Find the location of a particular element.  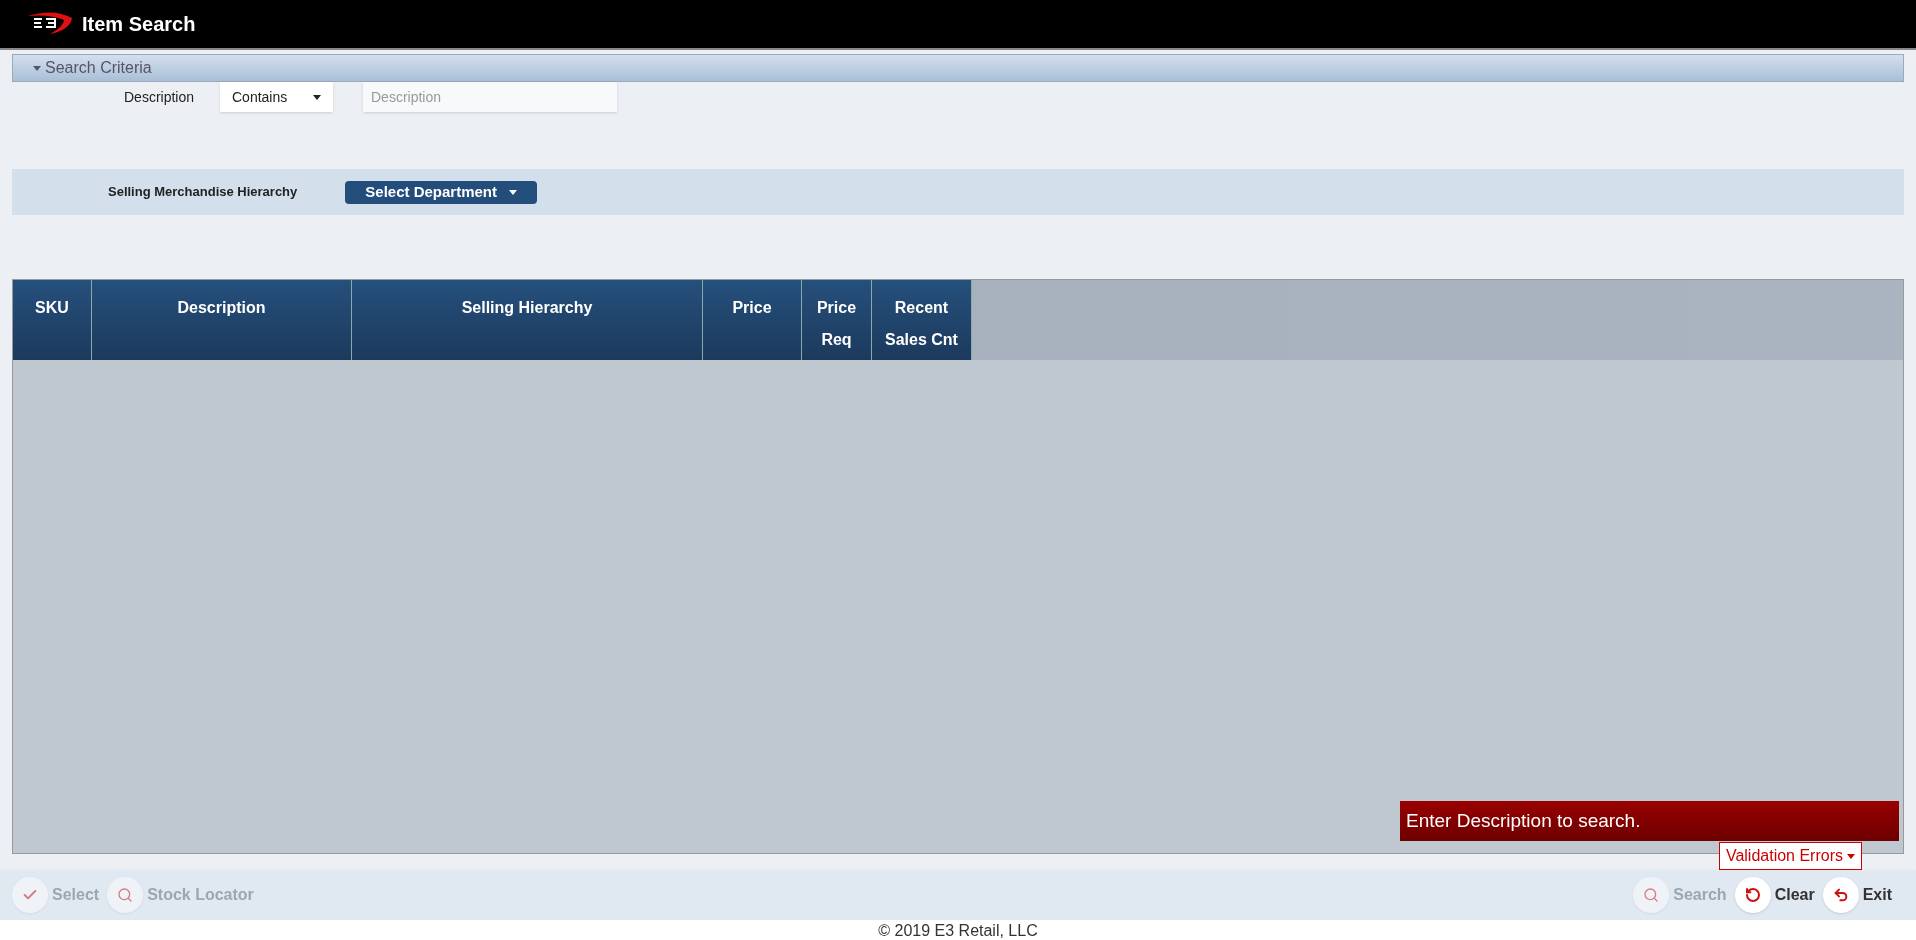

validation-errors-dropdown: Validation Errors is located at coordinates (1790, 856).